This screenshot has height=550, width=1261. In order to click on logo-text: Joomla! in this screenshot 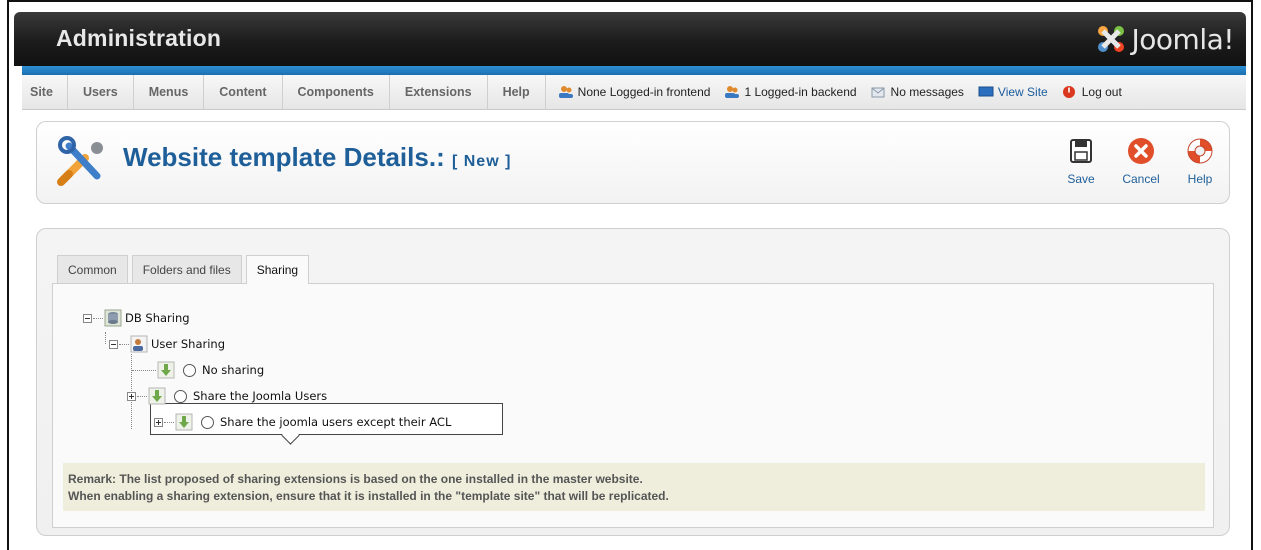, I will do `click(1183, 39)`.